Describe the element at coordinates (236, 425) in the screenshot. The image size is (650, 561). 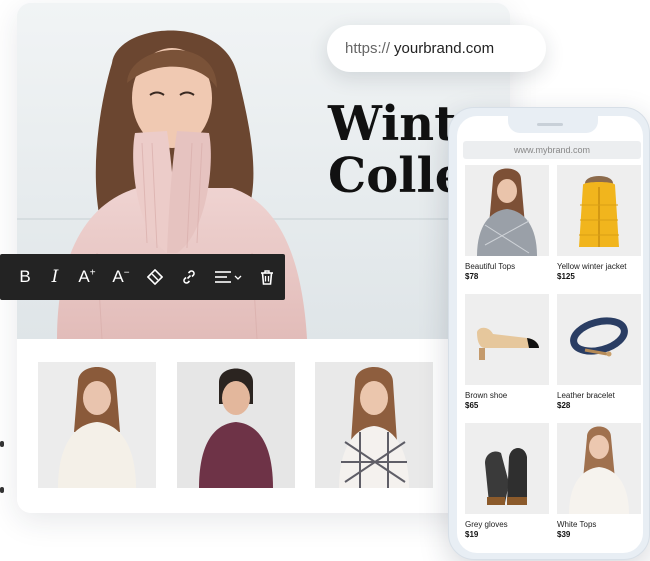
I see `product-thumb-purple-top` at that location.